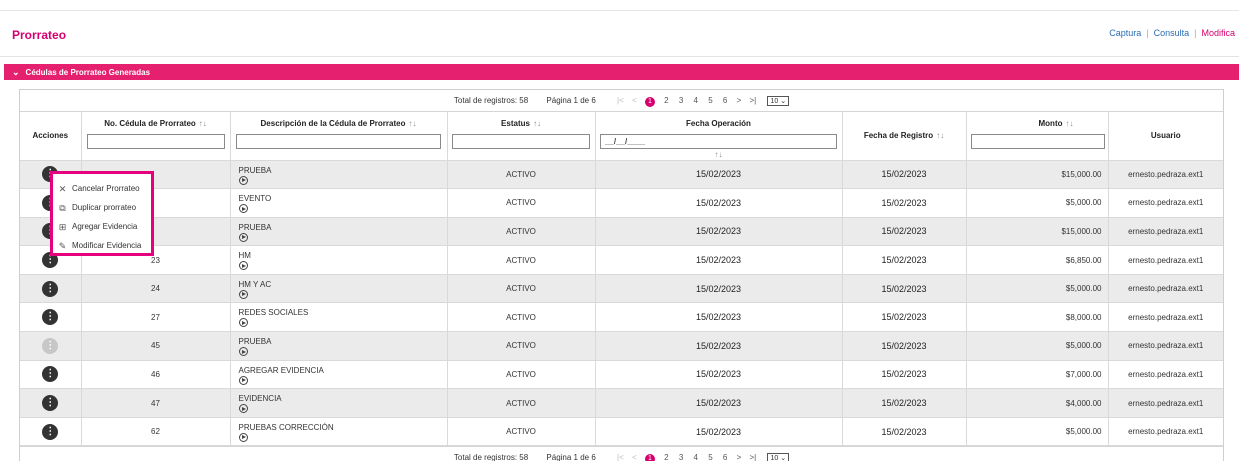 The image size is (1239, 461). What do you see at coordinates (491, 100) in the screenshot?
I see `total-records: Total de registros: 58` at bounding box center [491, 100].